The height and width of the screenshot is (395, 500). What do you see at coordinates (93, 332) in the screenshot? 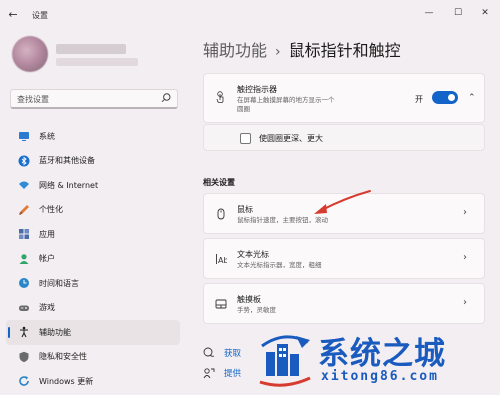
I see `sidebar-item-accessibility: 辅助功能` at bounding box center [93, 332].